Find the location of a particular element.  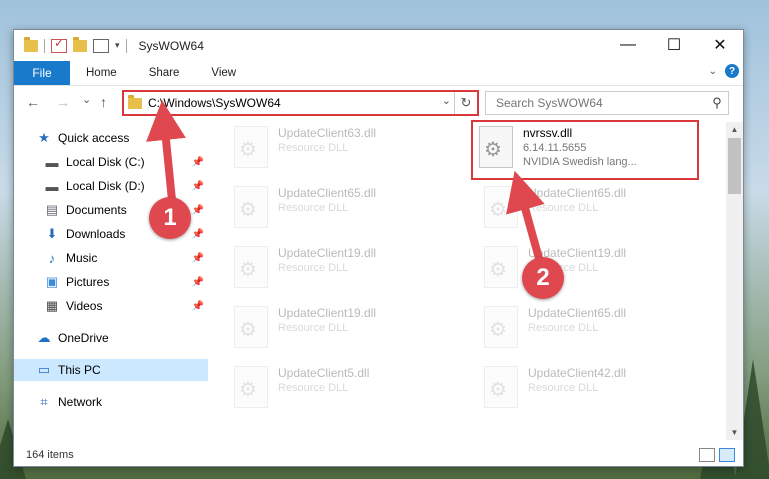

sidebar-item-local-disk-c: ▬ Local Disk (C:) 📌 is located at coordinates (111, 162).